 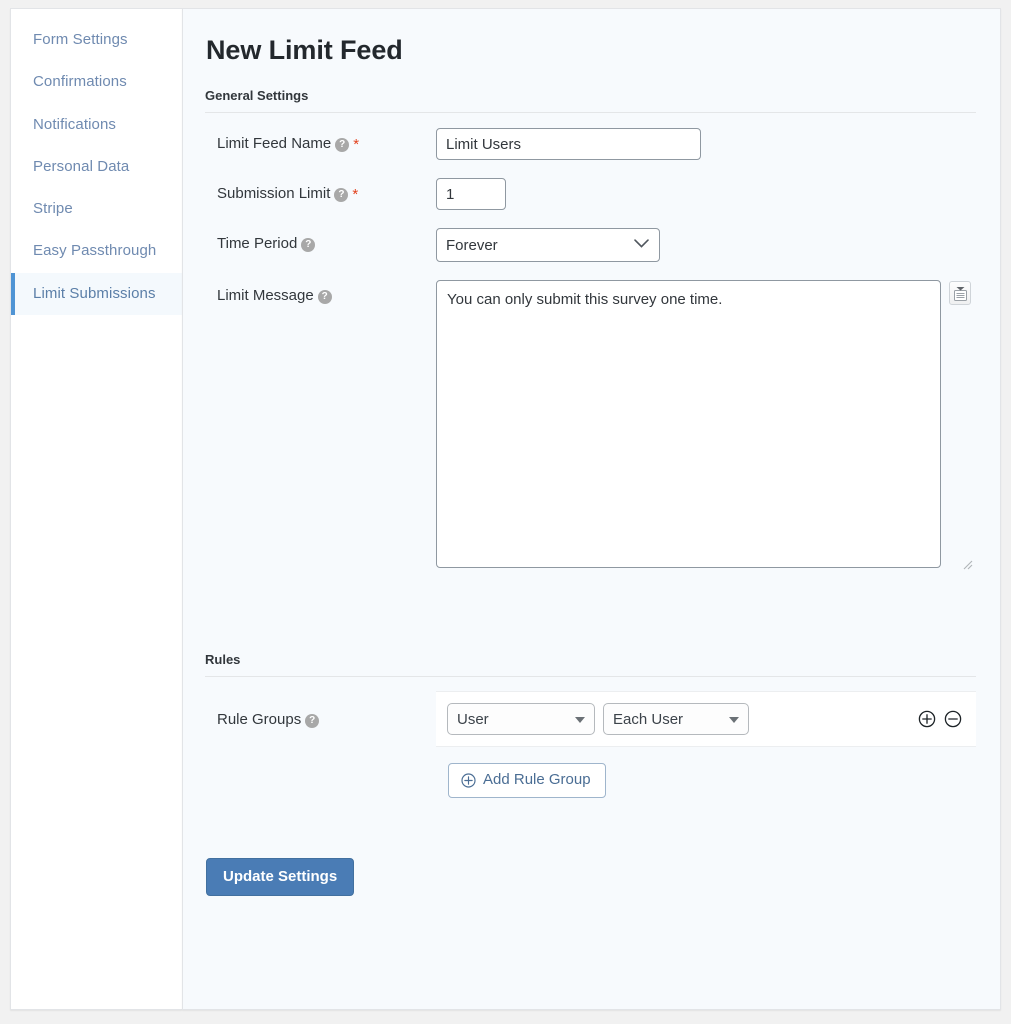 What do you see at coordinates (274, 143) in the screenshot?
I see `label-text: Limit Feed Name` at bounding box center [274, 143].